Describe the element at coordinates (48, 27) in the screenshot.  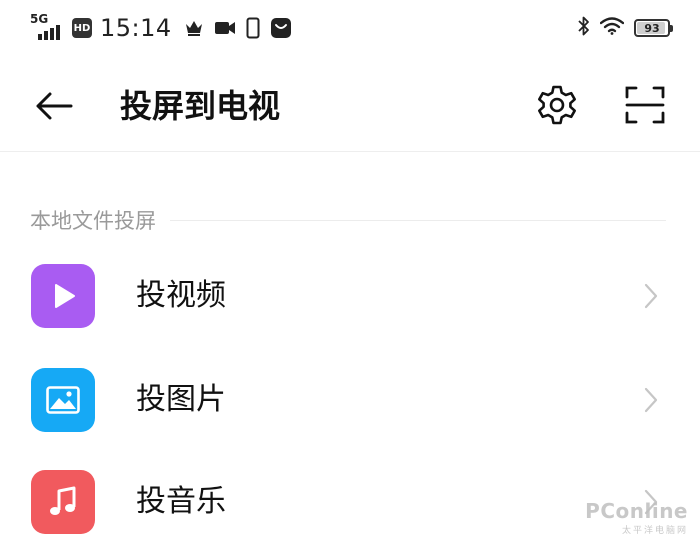
I see `cellular-signal-icon: 5G` at that location.